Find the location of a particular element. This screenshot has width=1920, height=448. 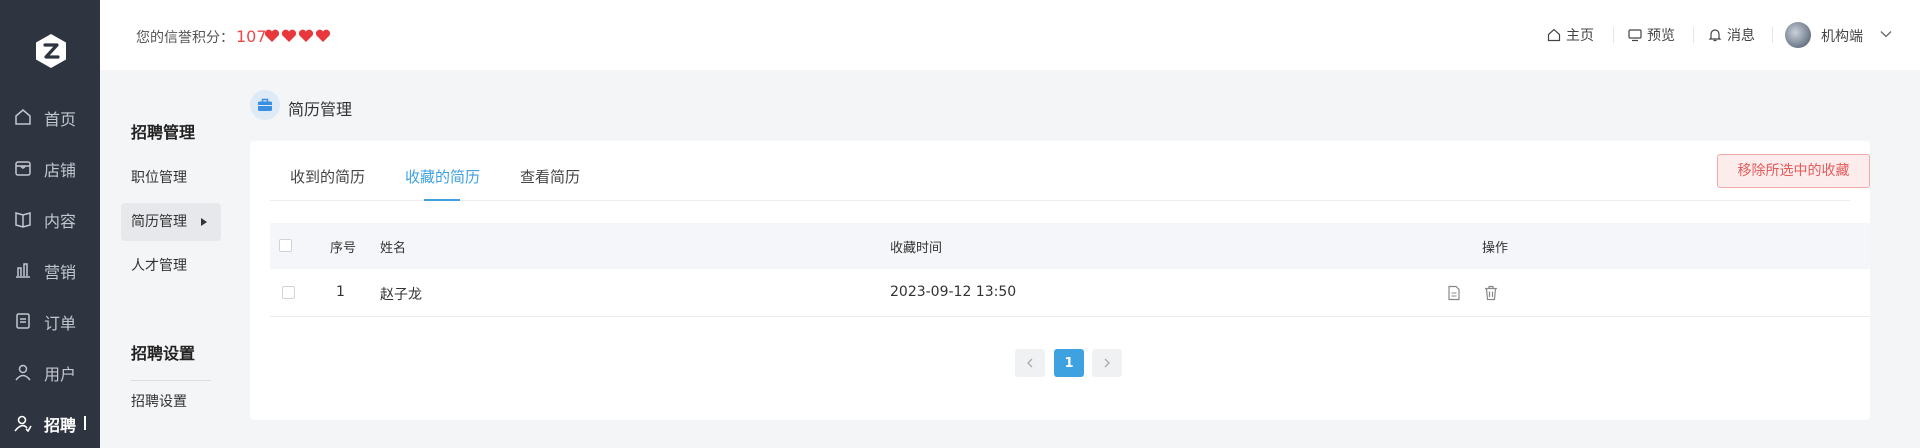

subnav-item-talent: 人才管理 is located at coordinates (171, 266).